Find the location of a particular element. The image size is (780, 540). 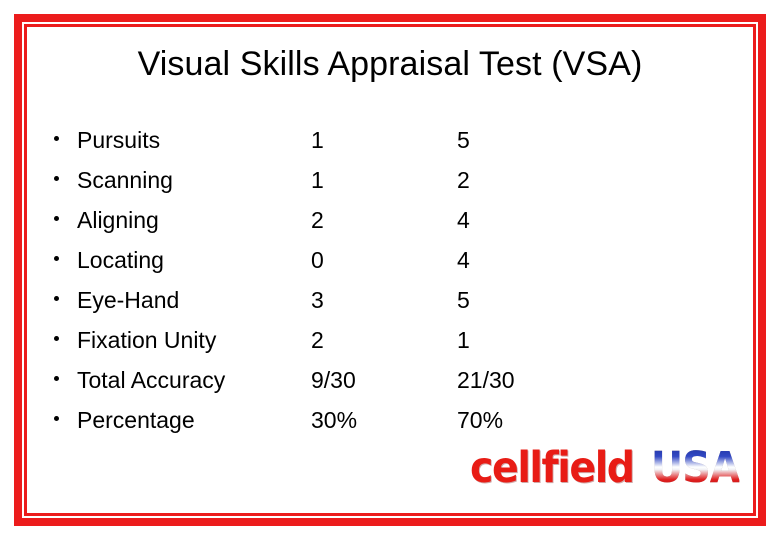

row-score-1: 0 is located at coordinates (317, 260).